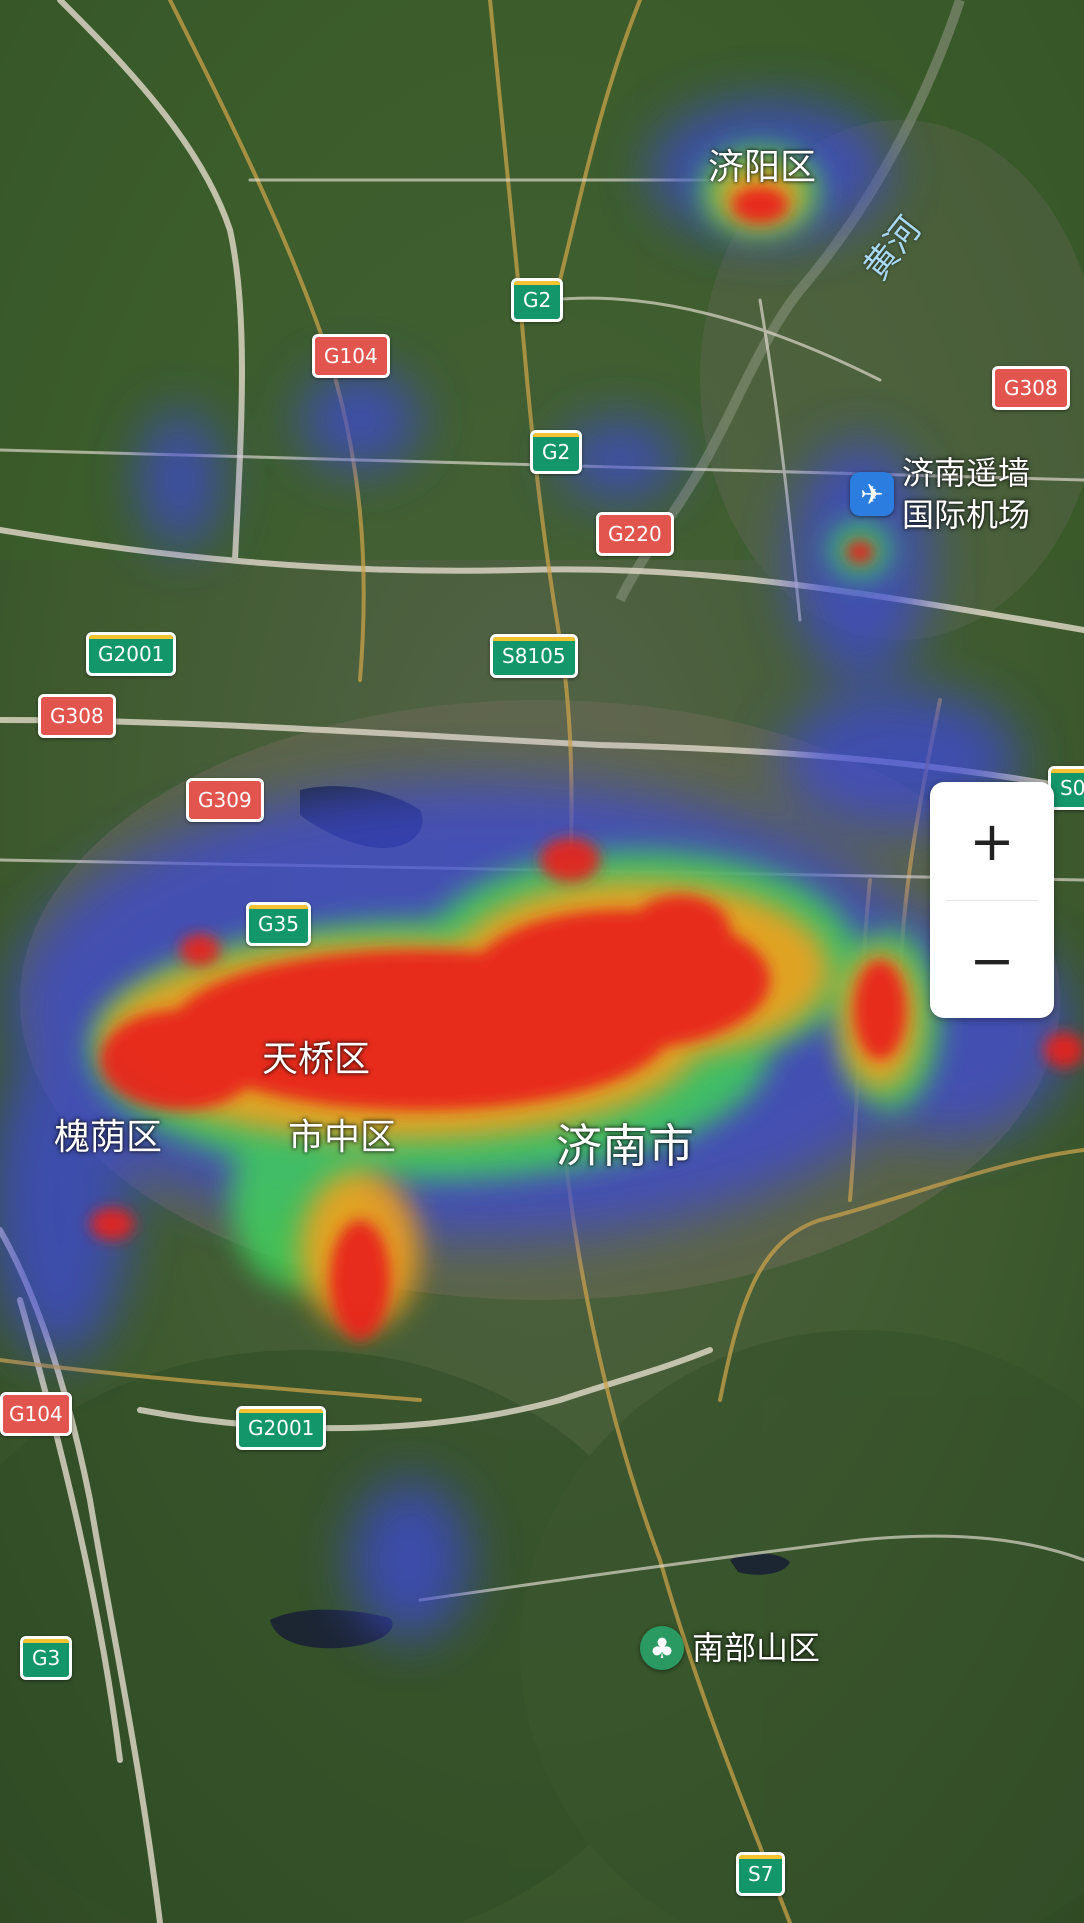  Describe the element at coordinates (556, 452) in the screenshot. I see `road-shield-g2-lower: G2` at that location.